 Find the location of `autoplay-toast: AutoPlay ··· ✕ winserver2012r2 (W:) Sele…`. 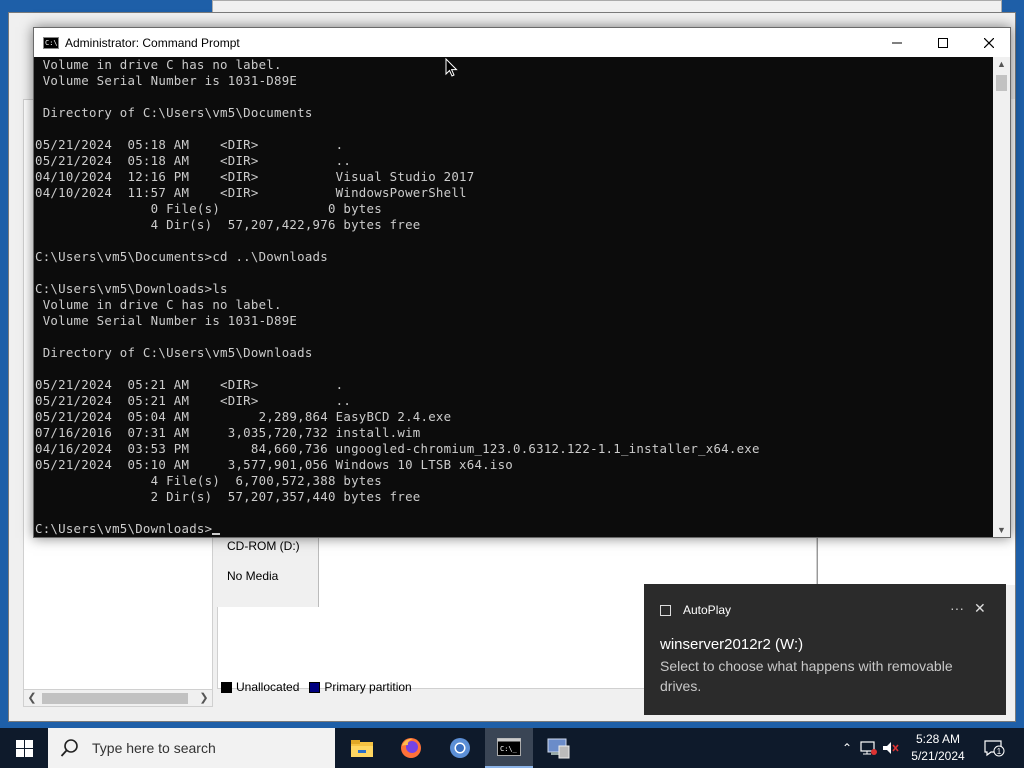

autoplay-toast: AutoPlay ··· ✕ winserver2012r2 (W:) Sele… is located at coordinates (825, 649).